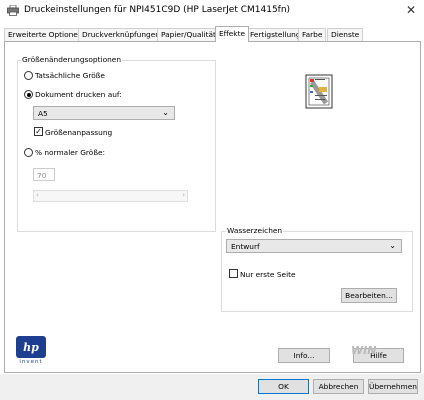 The height and width of the screenshot is (400, 424). Describe the element at coordinates (13, 10) in the screenshot. I see `printer-icon` at that location.